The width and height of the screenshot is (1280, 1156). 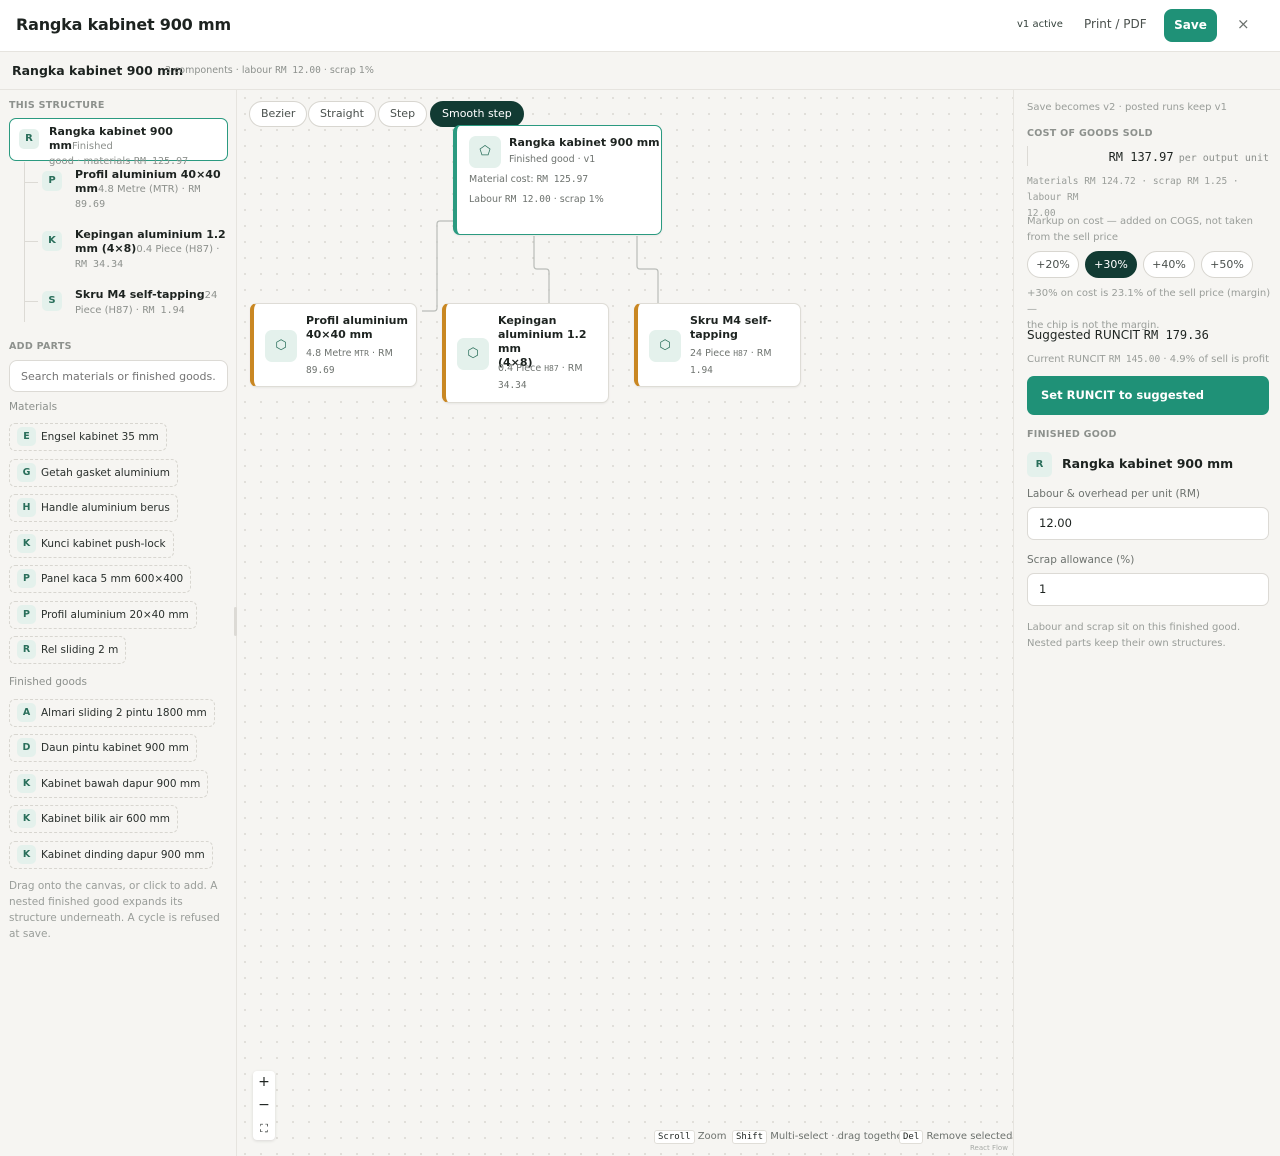 What do you see at coordinates (1115, 24) in the screenshot?
I see `print-pdf-button: Print / PDF` at bounding box center [1115, 24].